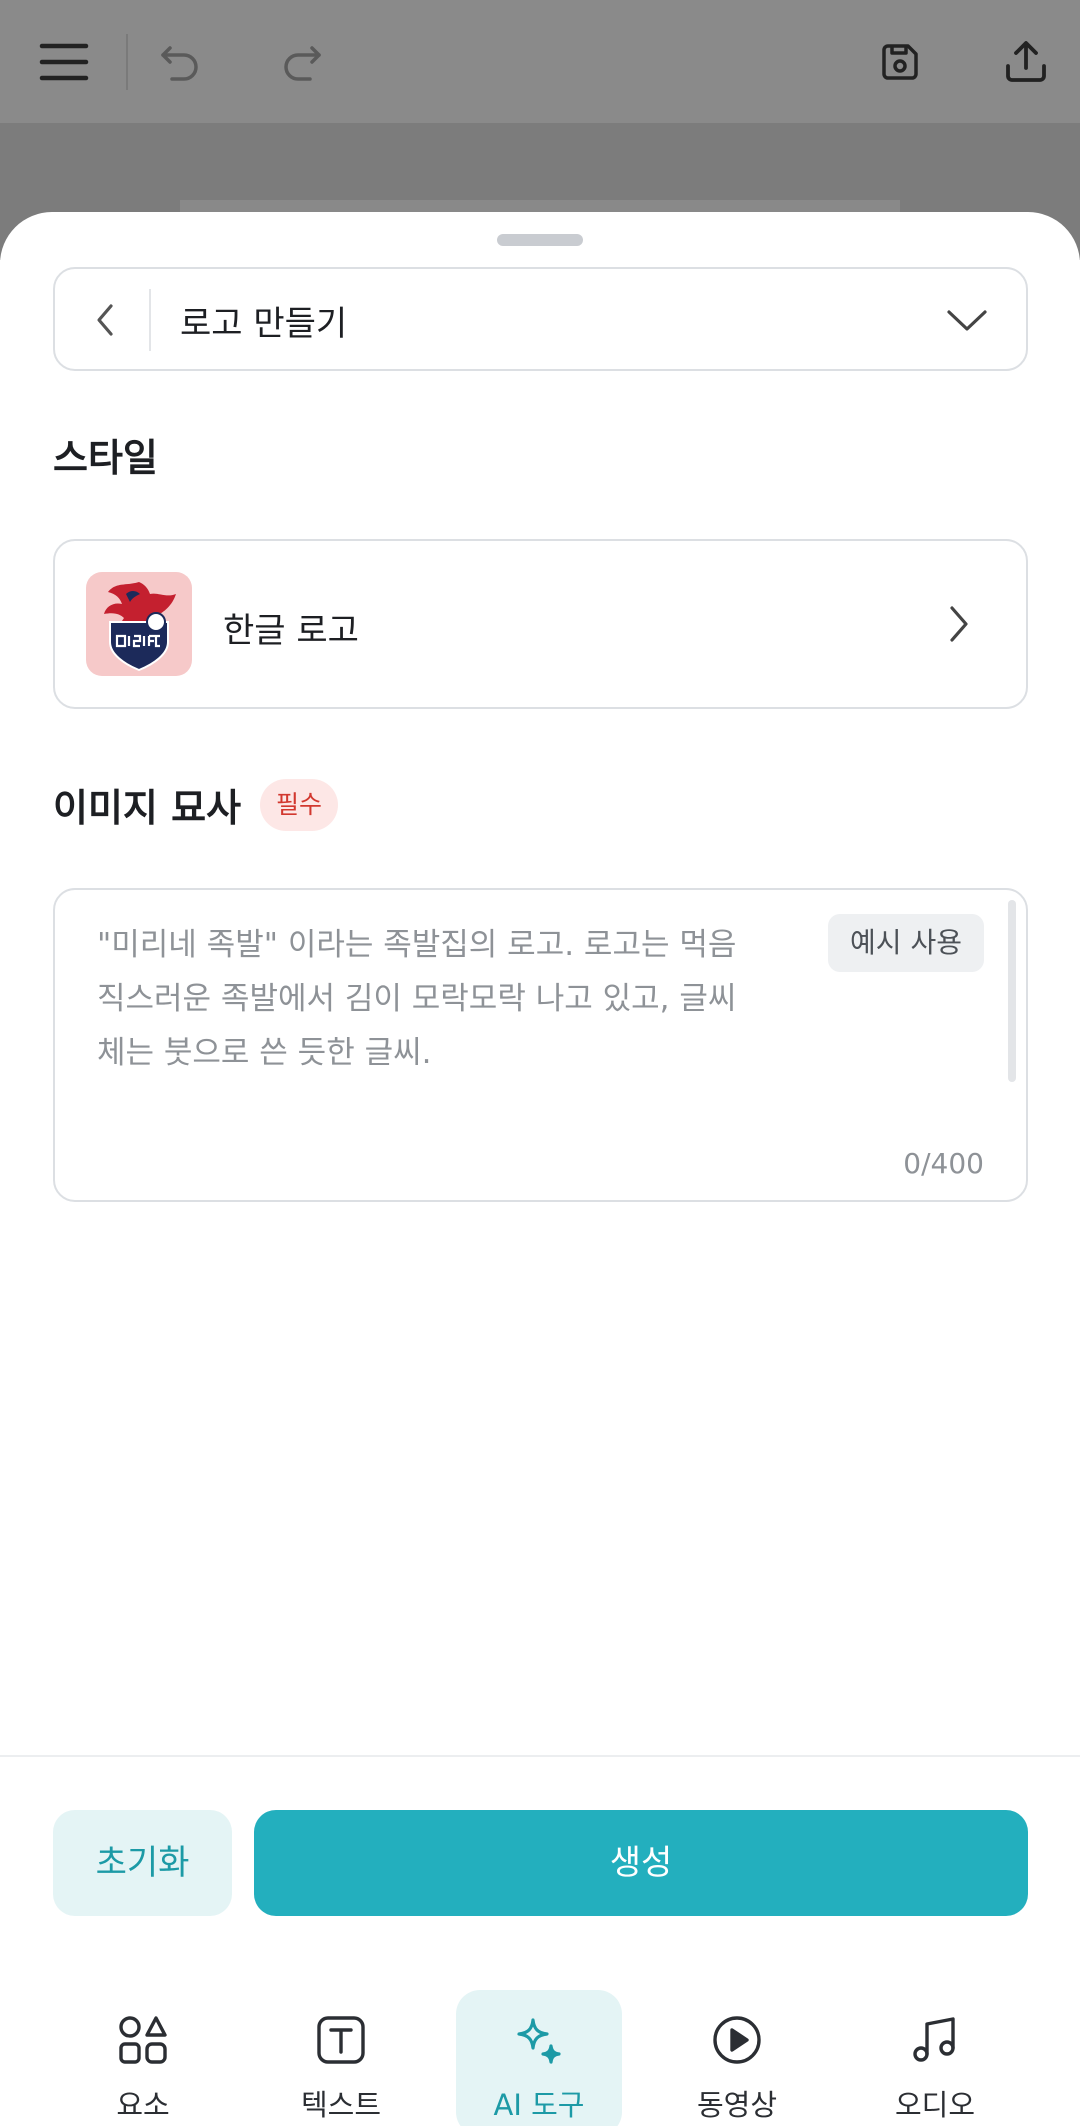 Image resolution: width=1080 pixels, height=2126 pixels. What do you see at coordinates (291, 631) in the screenshot?
I see `selected-style-label: 한글 로고` at bounding box center [291, 631].